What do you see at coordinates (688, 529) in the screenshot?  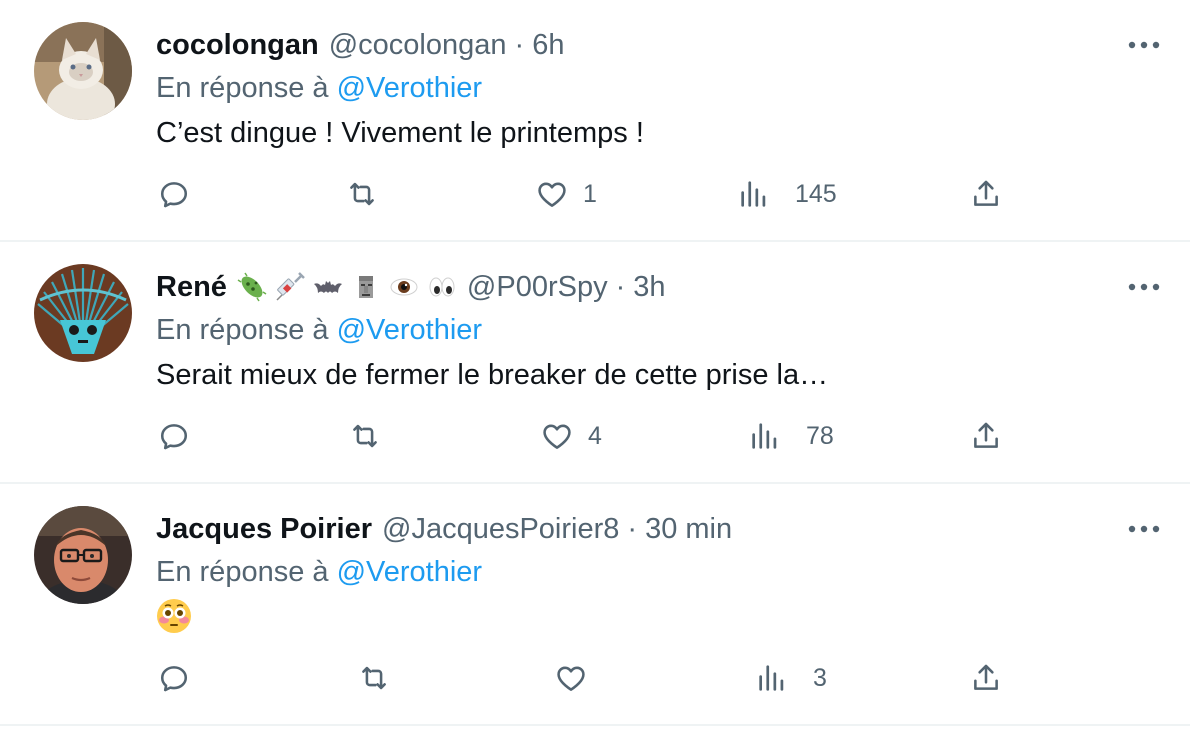 I see `timestamp: 30 min` at bounding box center [688, 529].